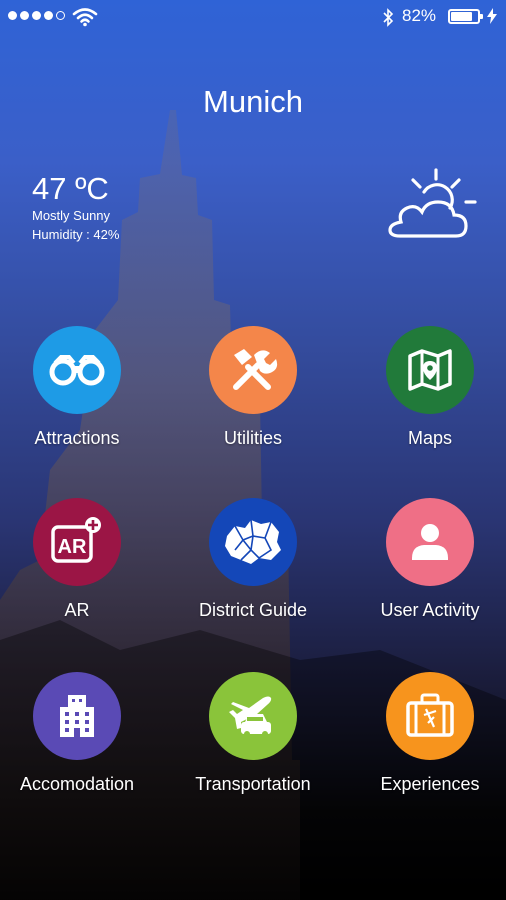 Image resolution: width=506 pixels, height=900 pixels. I want to click on wifi-icon, so click(85, 17).